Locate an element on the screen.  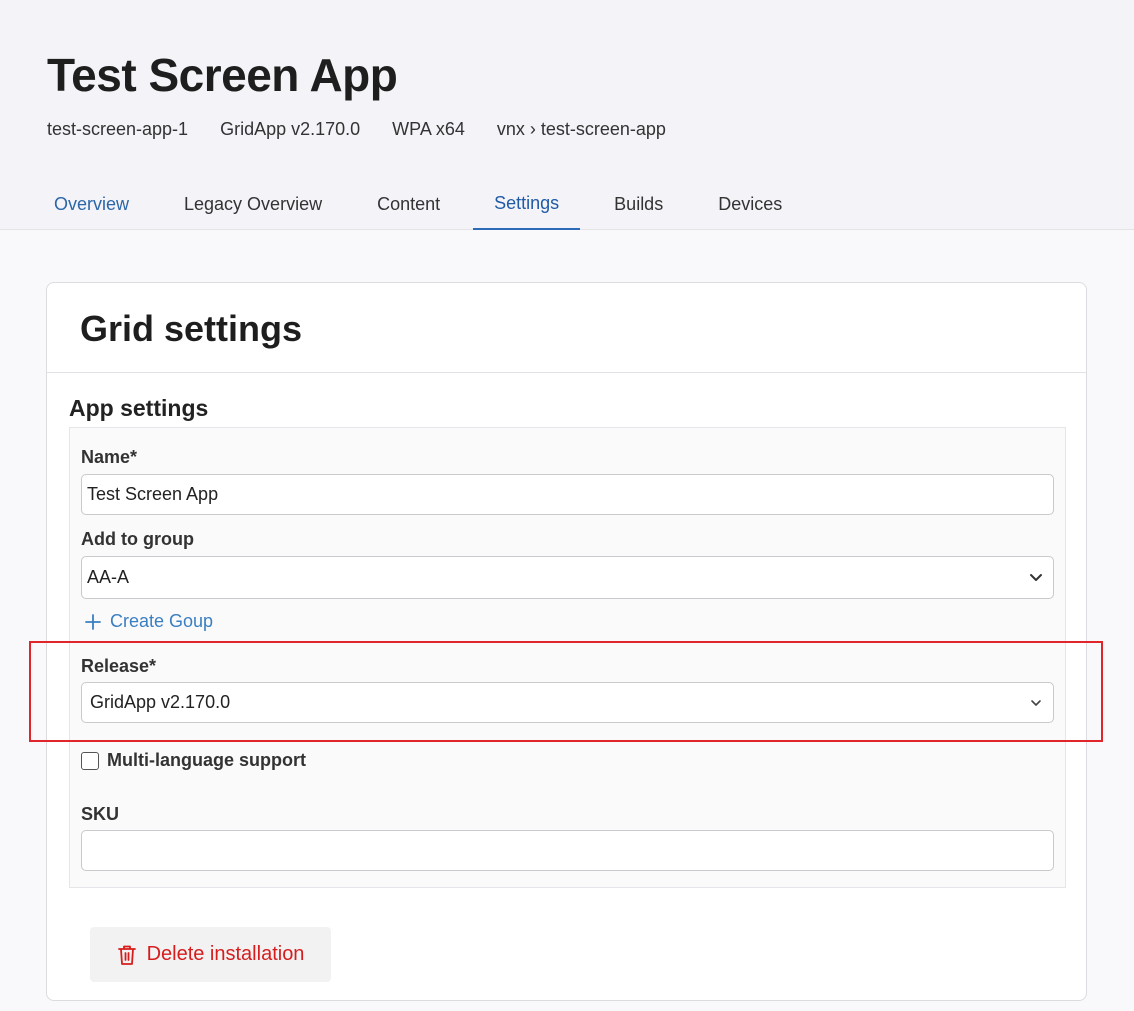
sku-label: SKU is located at coordinates (100, 814).